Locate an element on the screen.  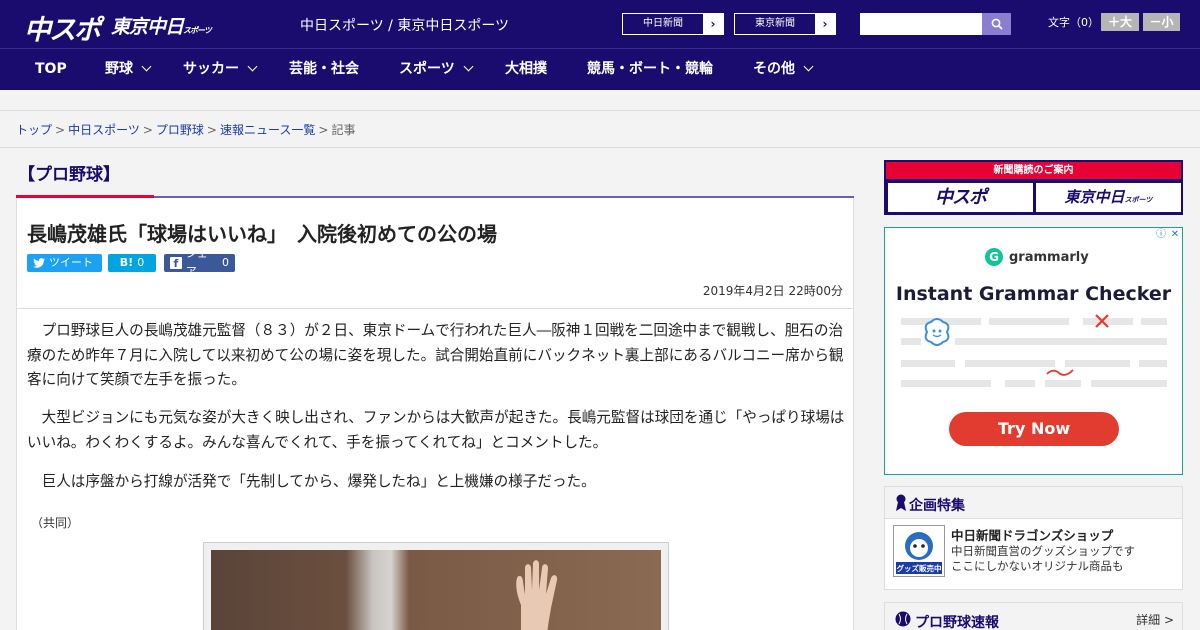
hatena-count: 0 is located at coordinates (141, 262).